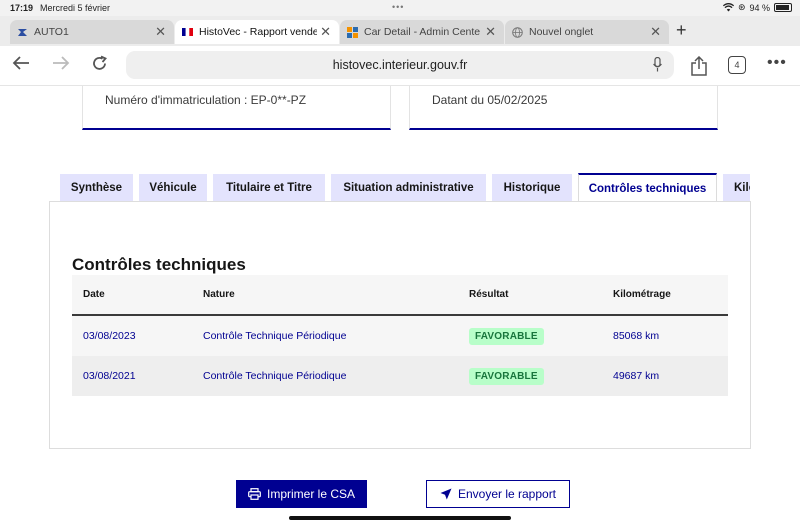 The width and height of the screenshot is (800, 525). I want to click on reload-icon, so click(99, 66).